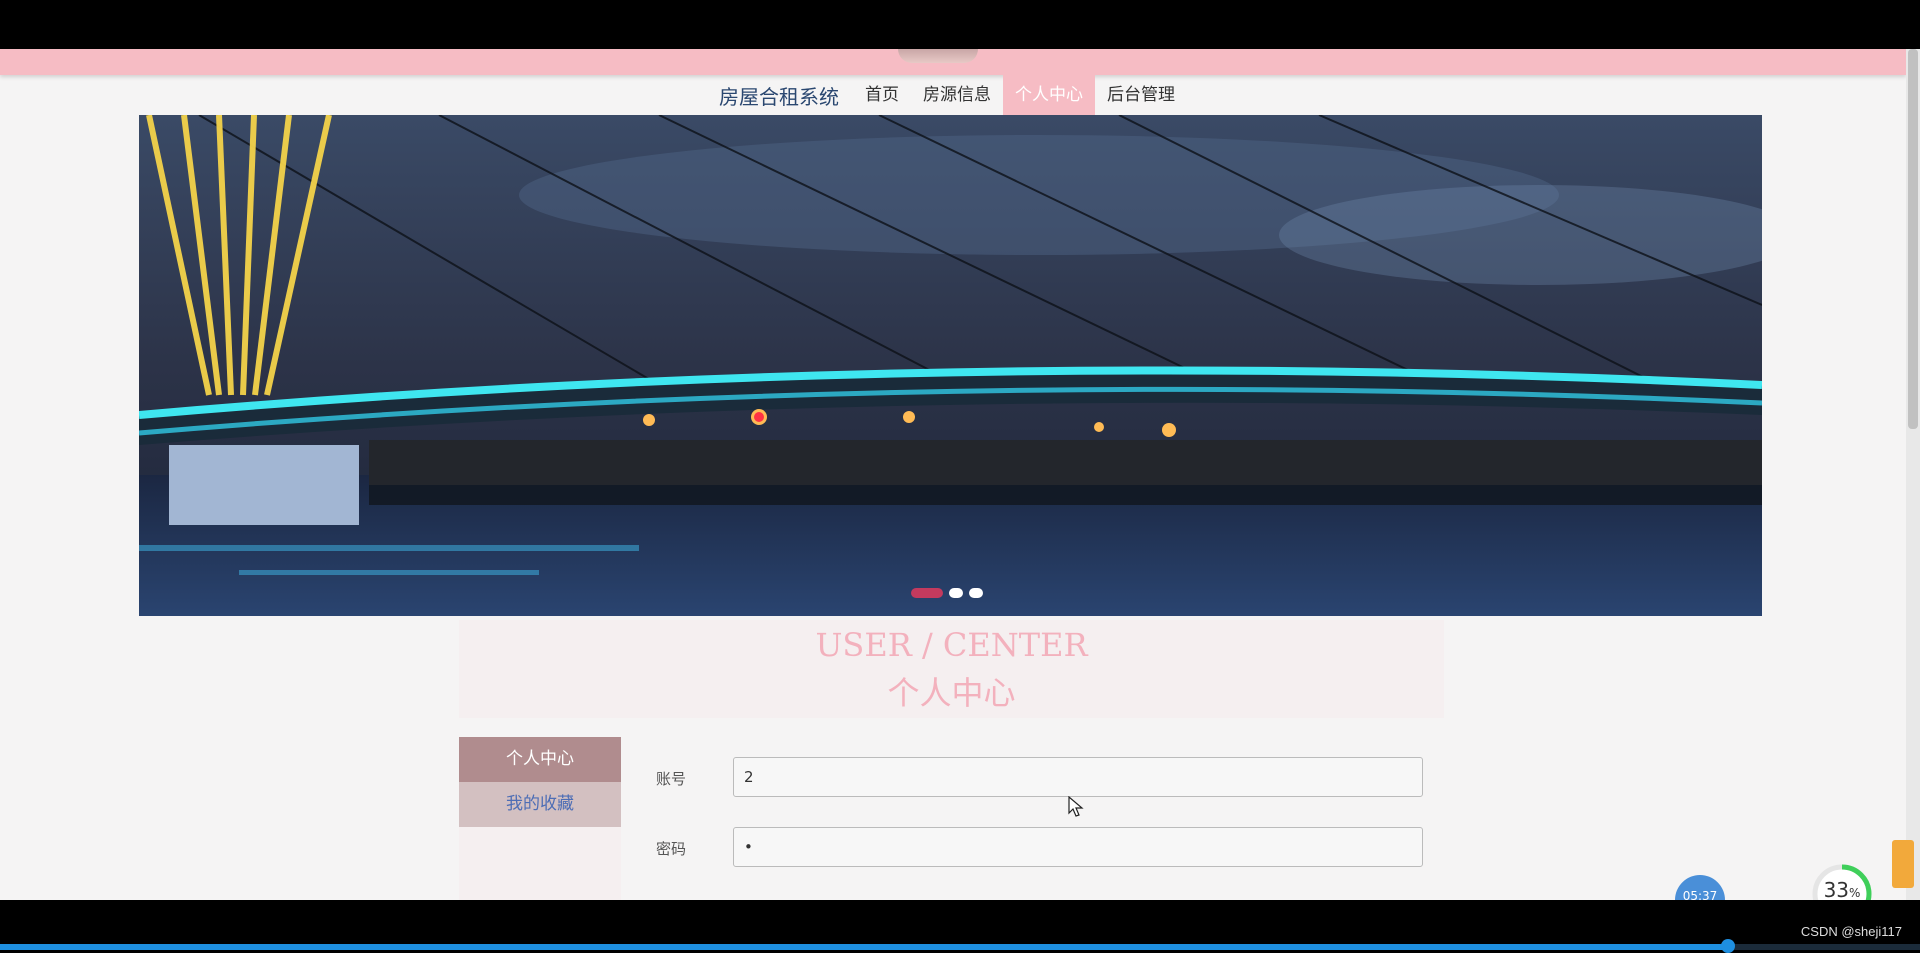 Image resolution: width=1920 pixels, height=953 pixels. Describe the element at coordinates (779, 95) in the screenshot. I see `site-brand: 房屋合租系统` at that location.